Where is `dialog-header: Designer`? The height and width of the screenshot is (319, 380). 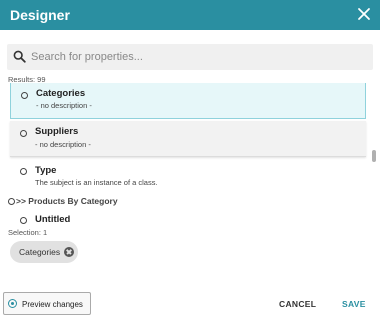 dialog-header: Designer is located at coordinates (190, 15).